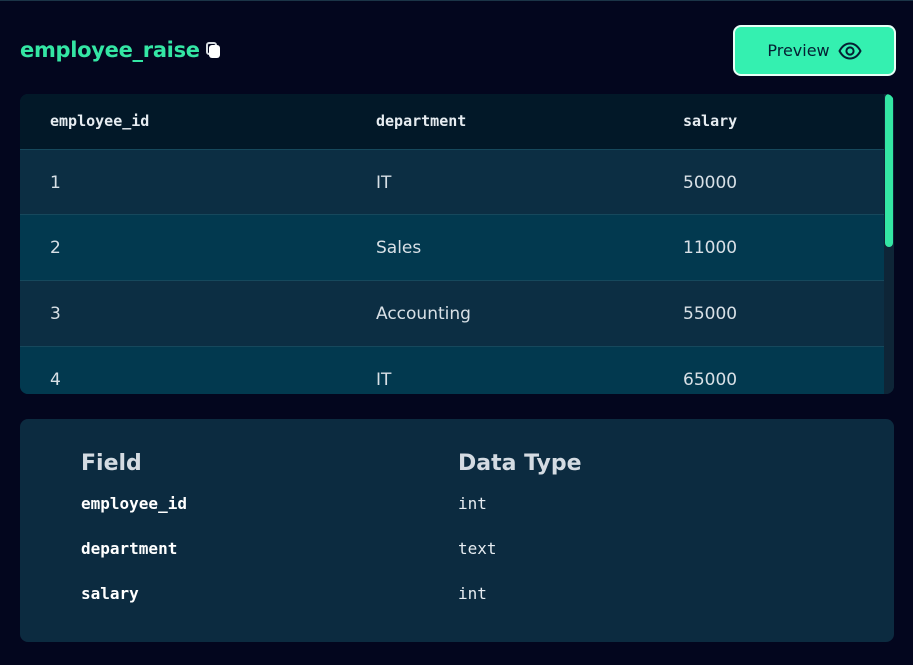 This screenshot has height=665, width=913. What do you see at coordinates (710, 248) in the screenshot?
I see `cell-salary: 11000` at bounding box center [710, 248].